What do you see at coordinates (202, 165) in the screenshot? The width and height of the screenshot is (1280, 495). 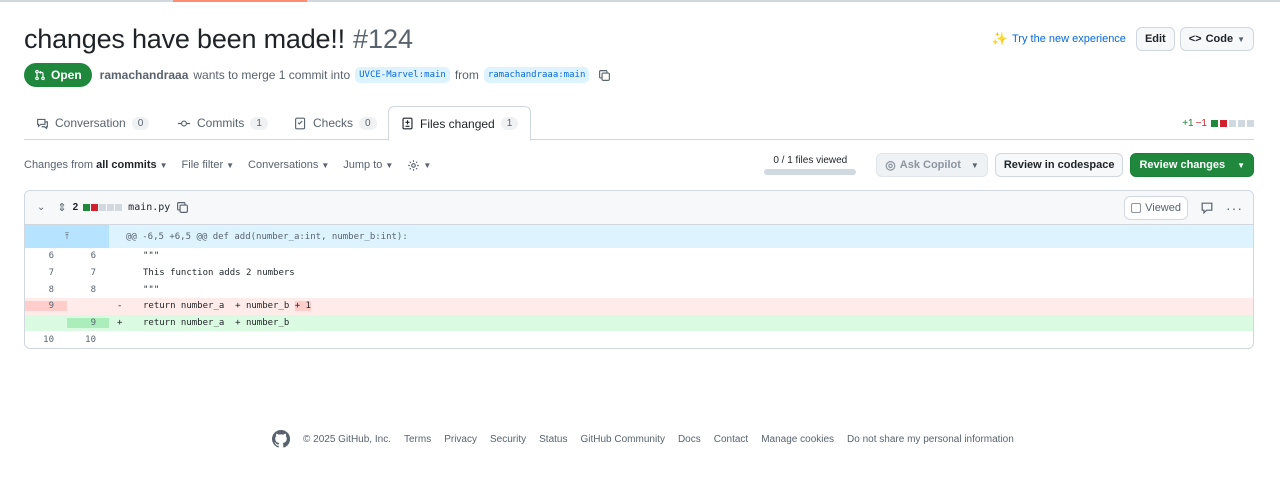 I see `file-filter-label: File filter` at bounding box center [202, 165].